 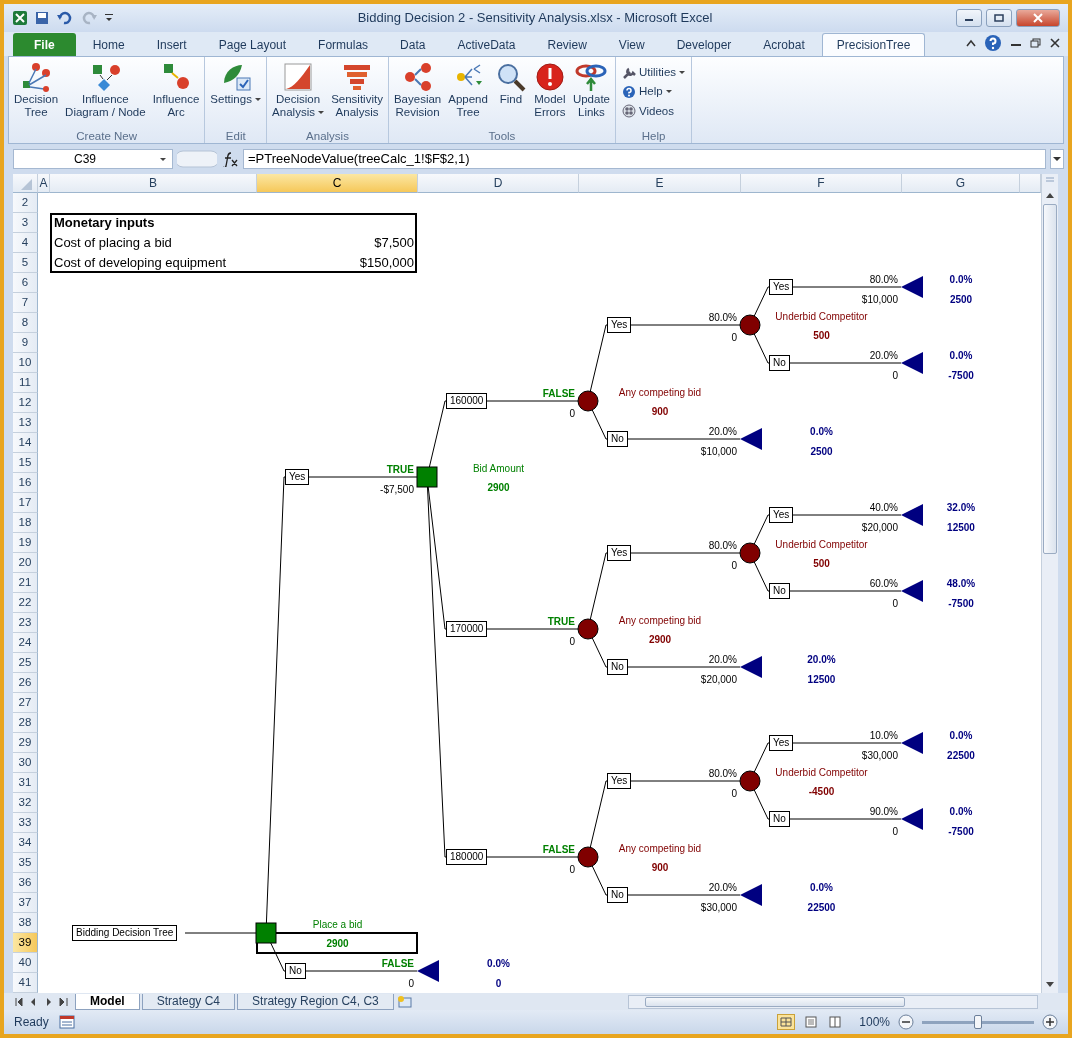 I want to click on row-header: 18, so click(x=25, y=523).